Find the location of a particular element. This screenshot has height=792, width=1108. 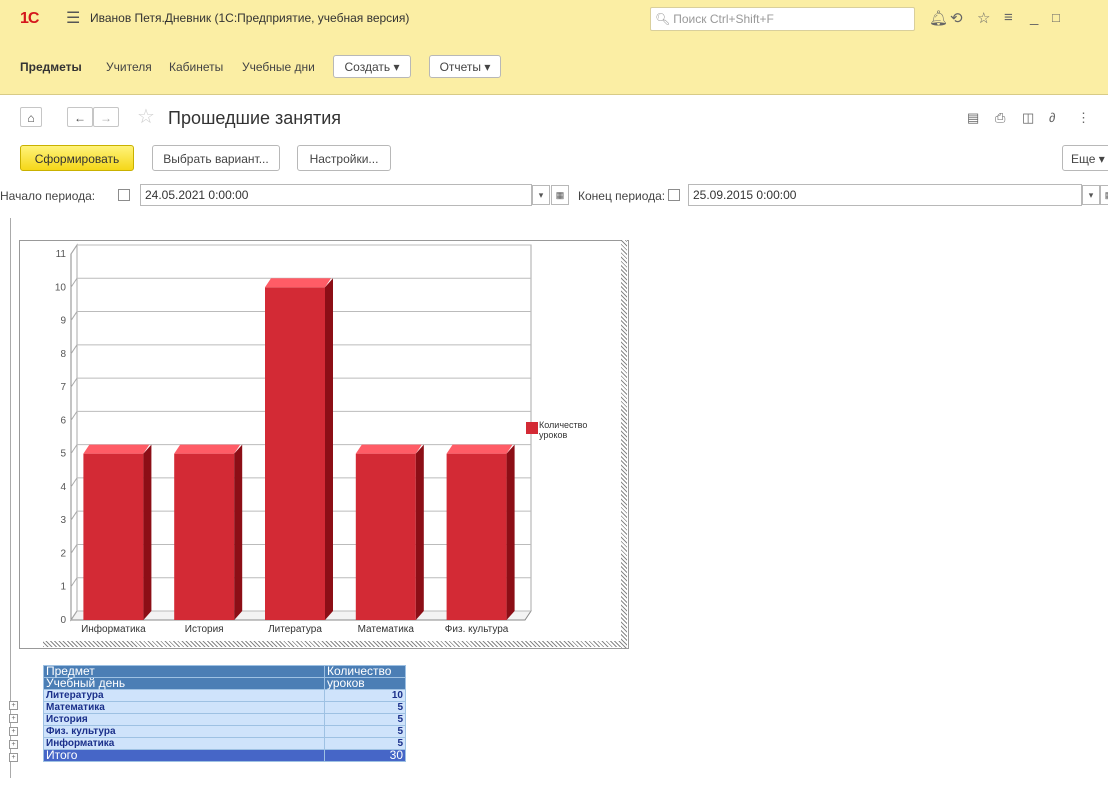

row-name: Математика is located at coordinates (184, 707).